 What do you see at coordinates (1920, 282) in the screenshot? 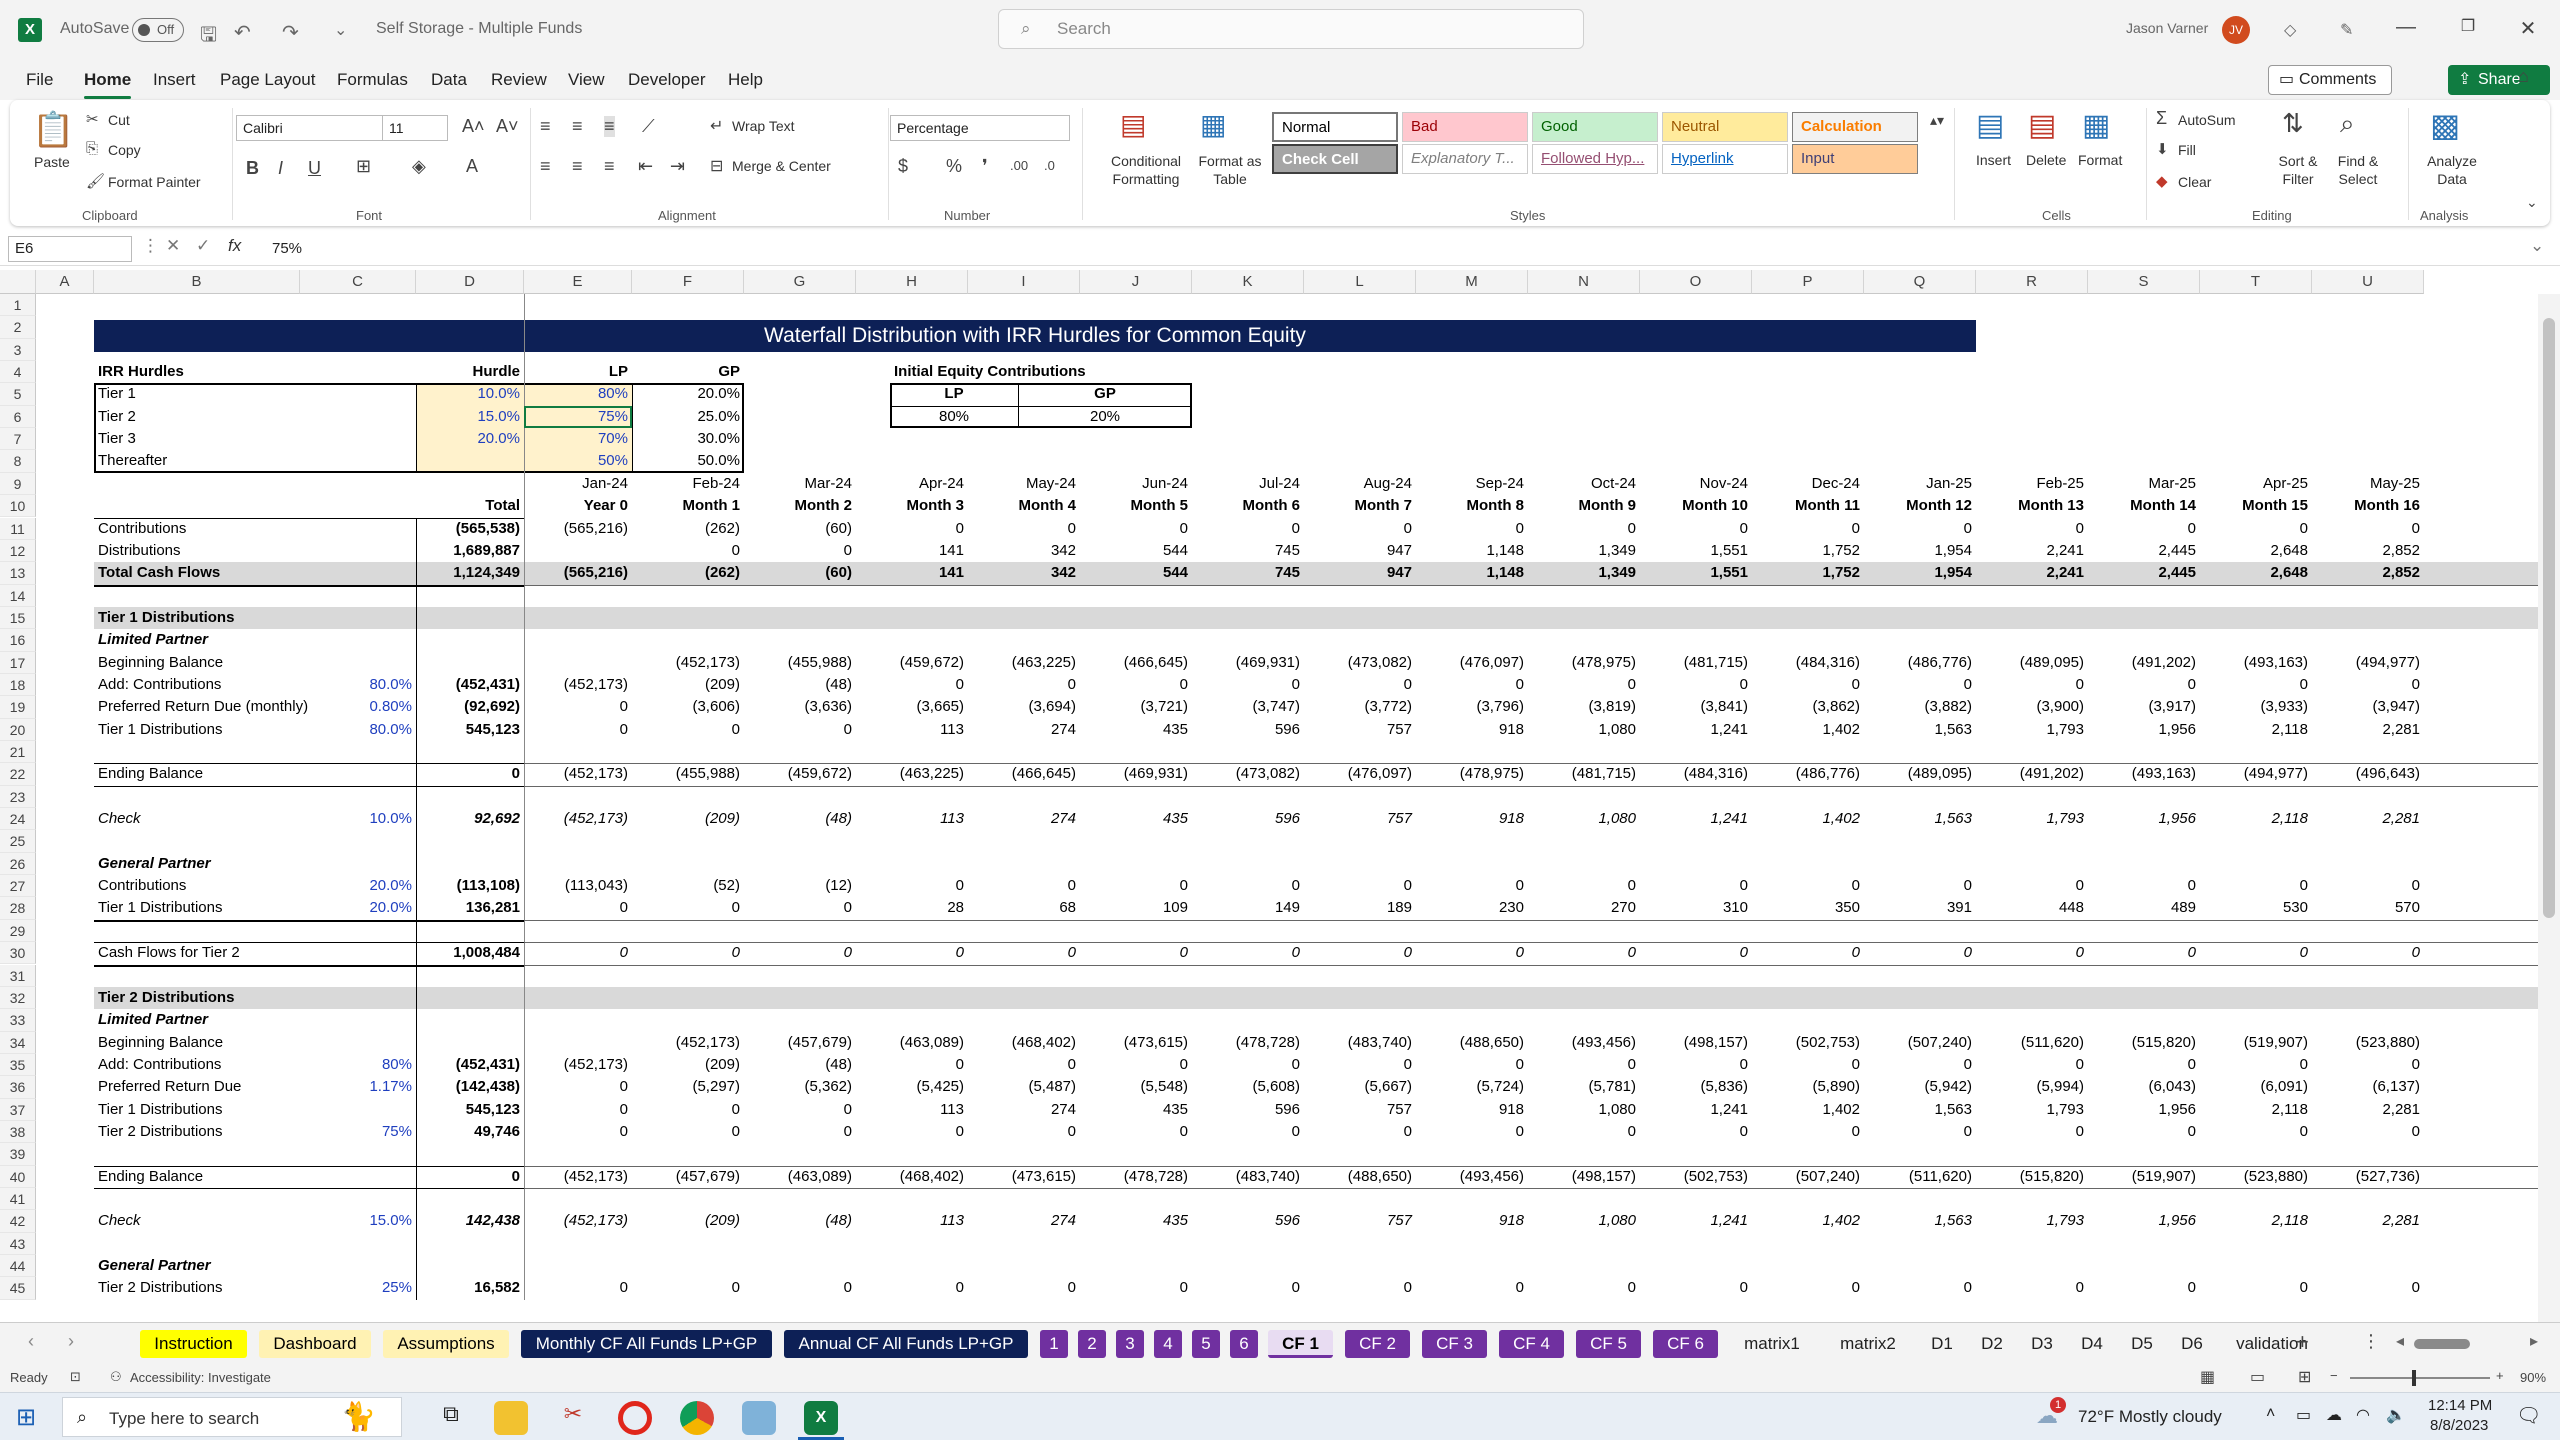
I see `column-header: Q` at bounding box center [1920, 282].